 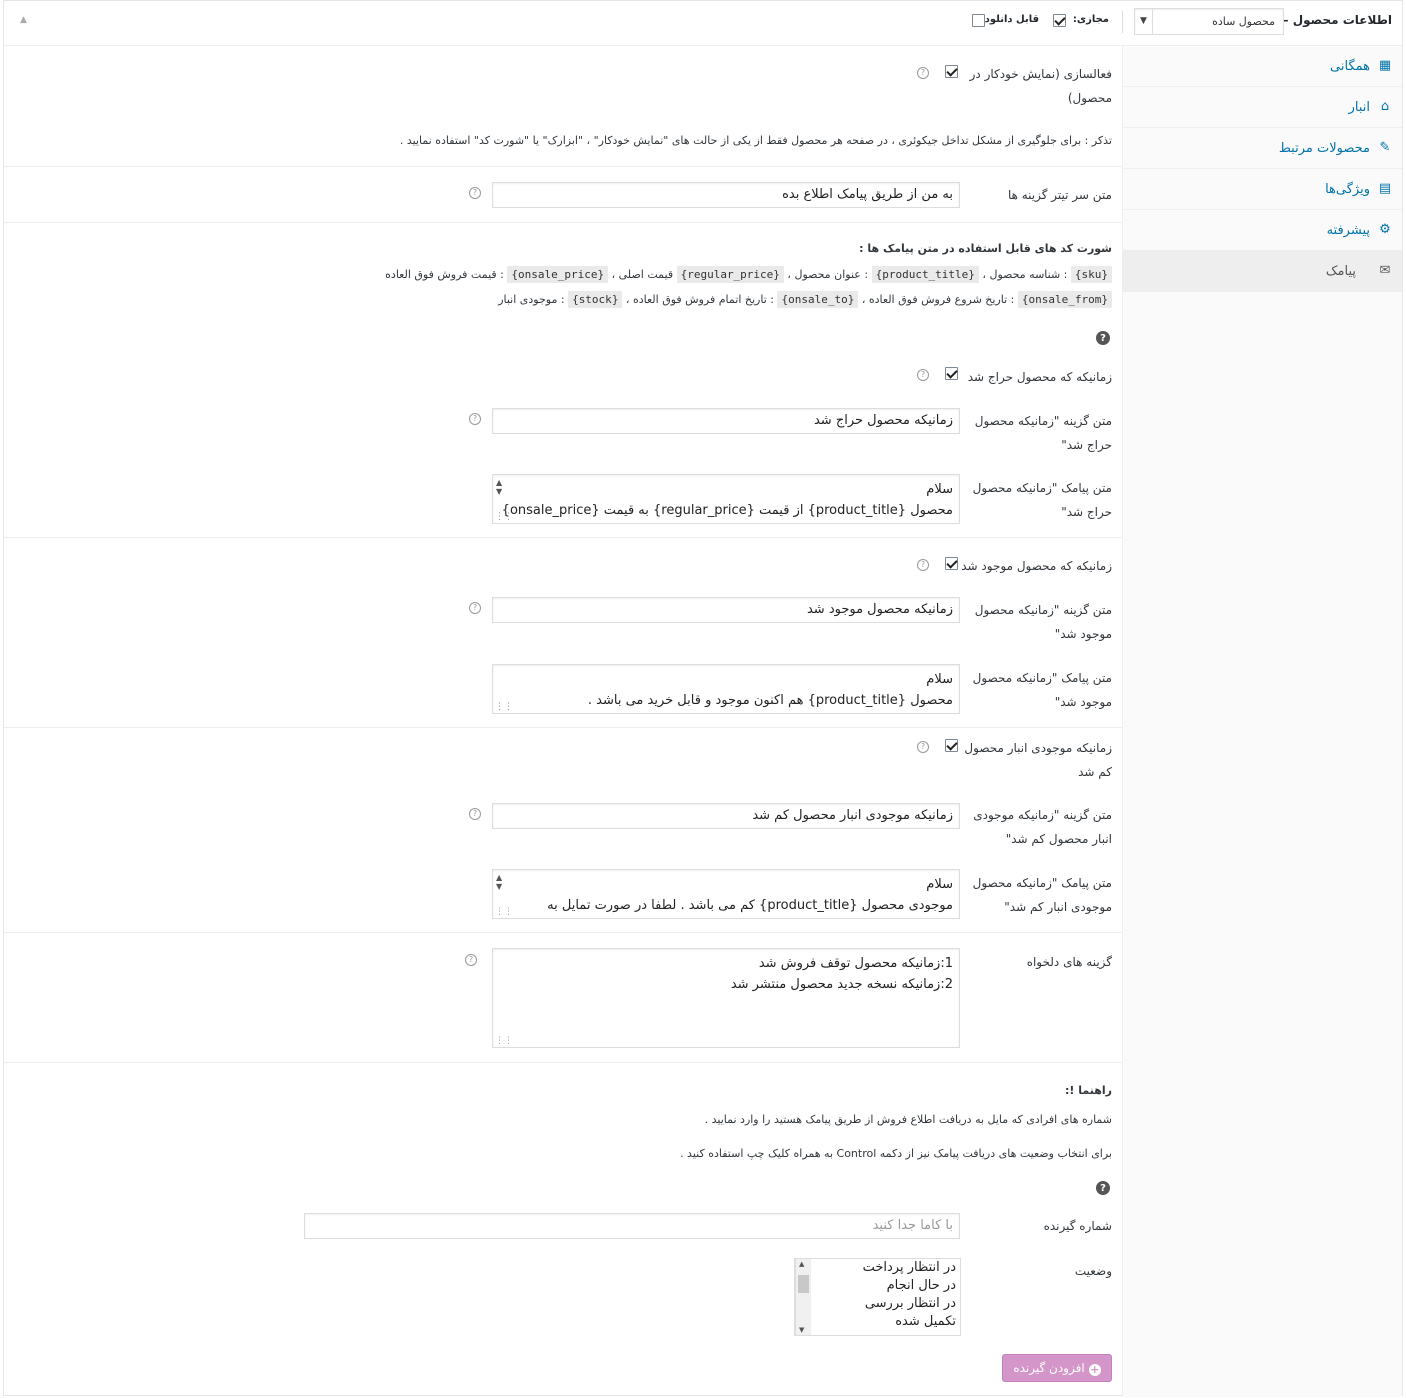 What do you see at coordinates (951, 373) in the screenshot?
I see `onsale-checkbox` at bounding box center [951, 373].